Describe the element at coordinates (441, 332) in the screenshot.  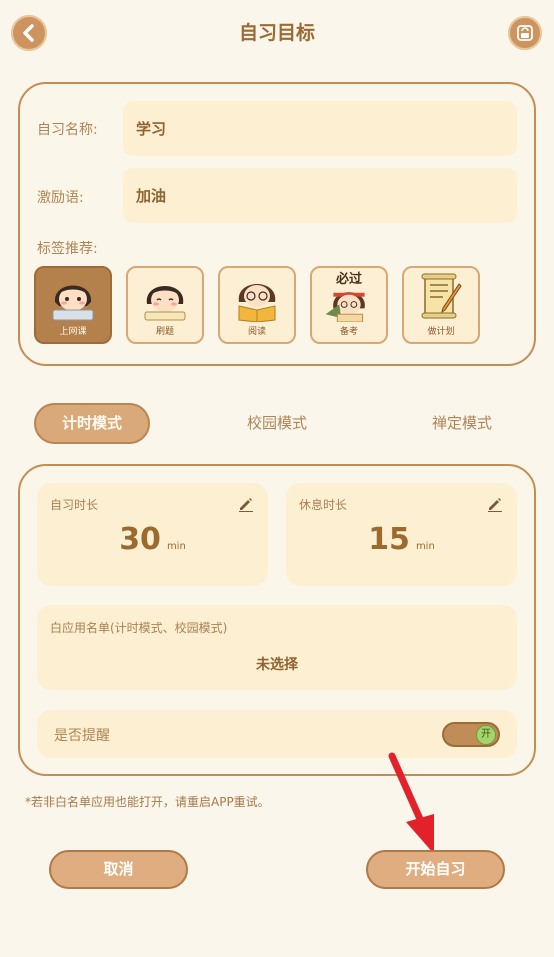
I see `tag-label: 做计划` at that location.